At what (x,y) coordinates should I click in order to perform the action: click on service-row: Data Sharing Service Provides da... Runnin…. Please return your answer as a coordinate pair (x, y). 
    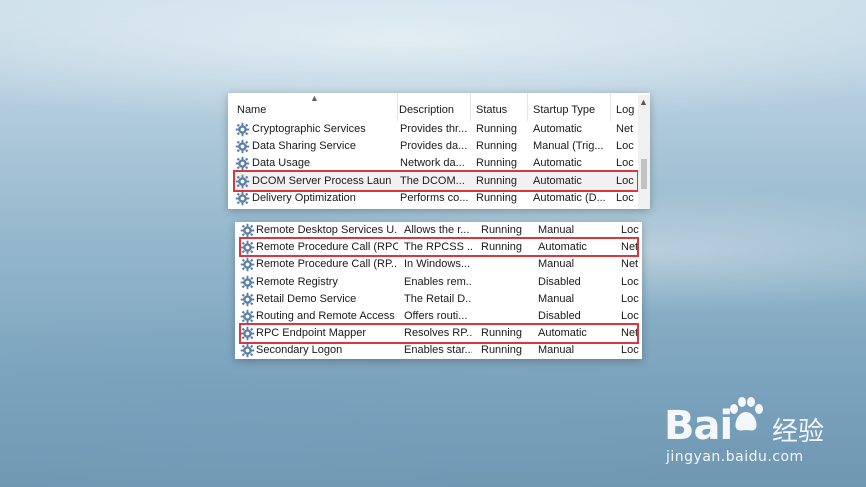
    Looking at the image, I should click on (439, 146).